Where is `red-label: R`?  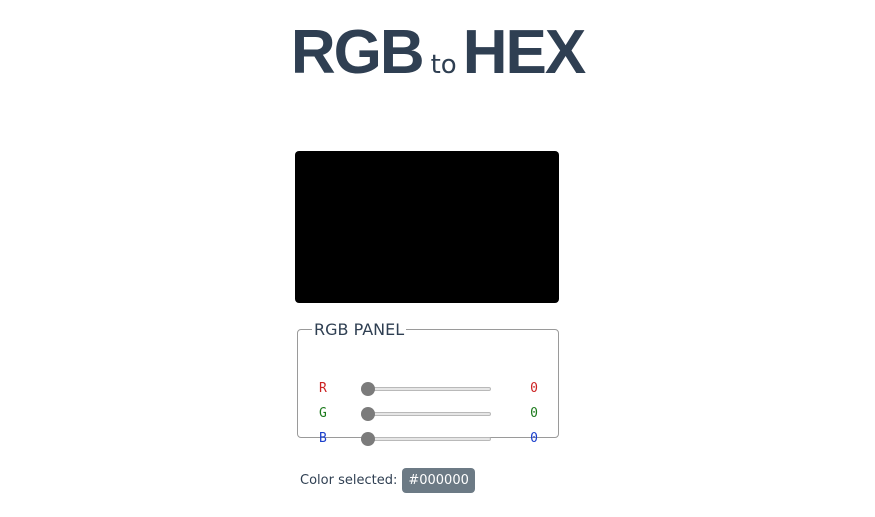
red-label: R is located at coordinates (323, 388).